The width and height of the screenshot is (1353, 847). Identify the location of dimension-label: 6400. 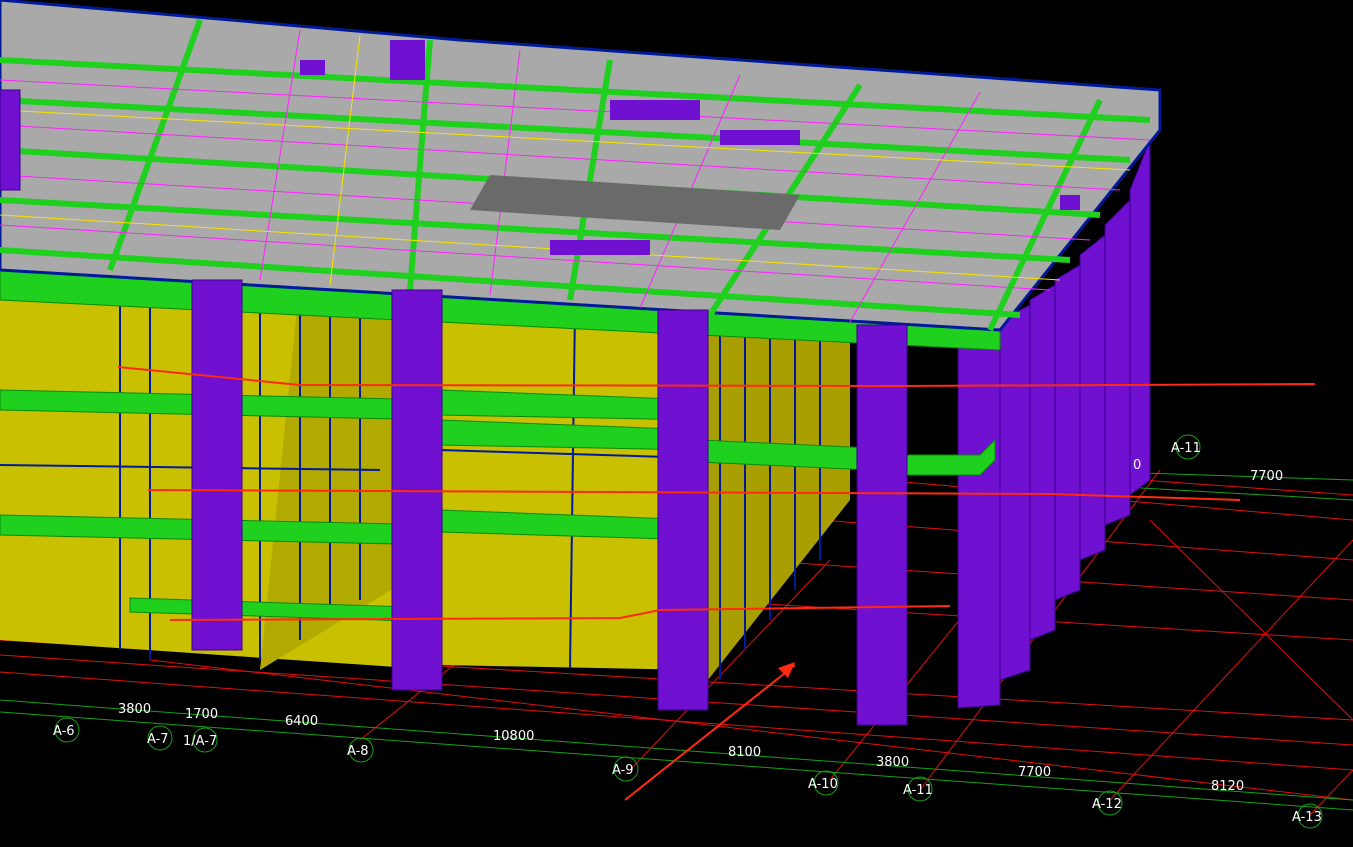
(301, 721).